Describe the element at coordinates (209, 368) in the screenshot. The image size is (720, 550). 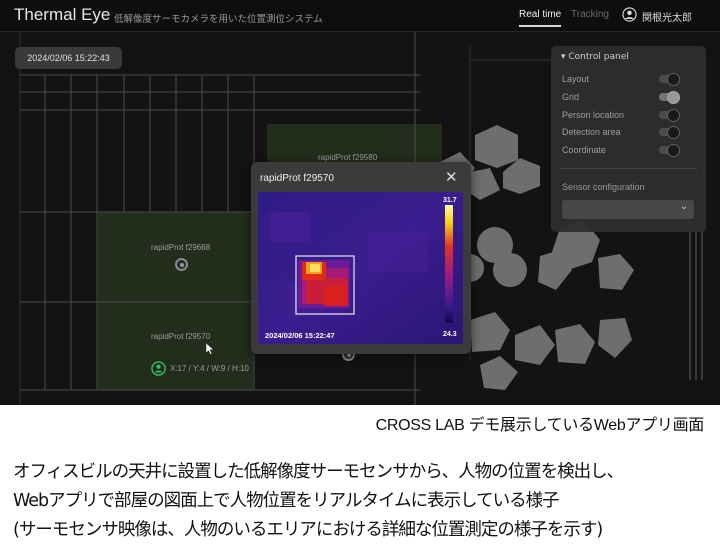
I see `person-coordinate: X:17 / Y:4 / W:9 / H:10` at that location.